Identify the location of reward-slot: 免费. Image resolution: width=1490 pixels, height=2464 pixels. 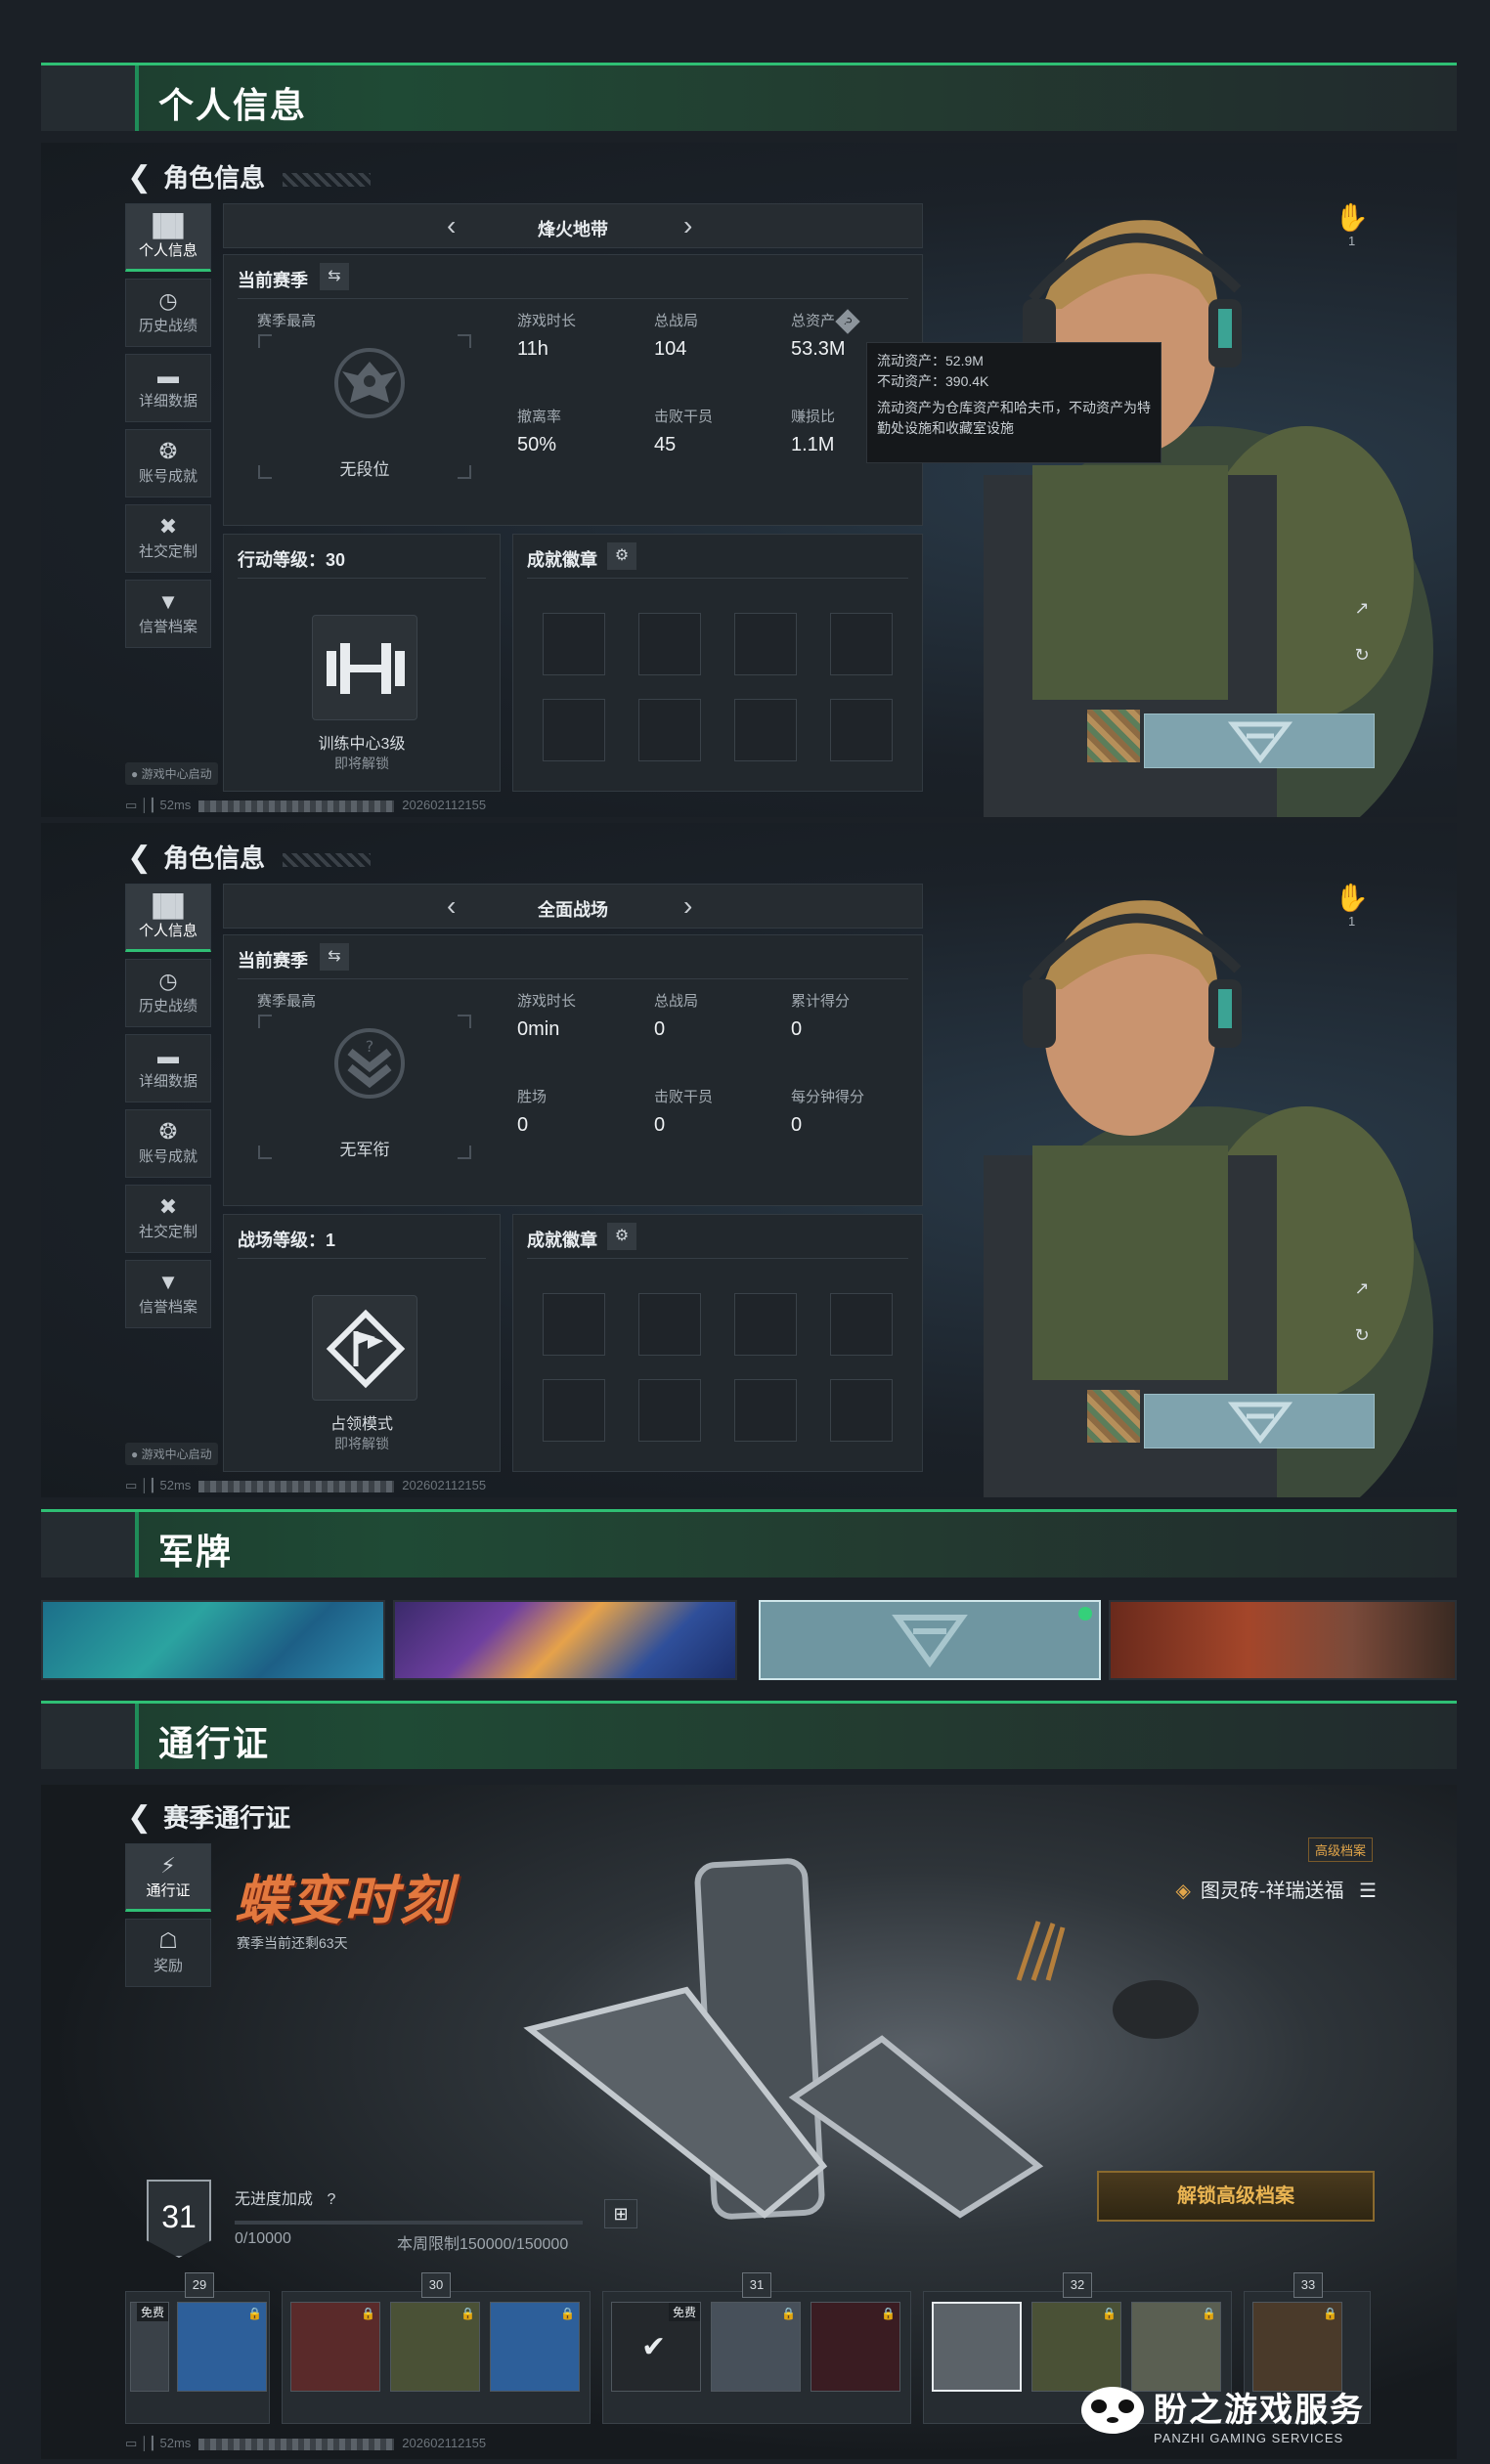
(149, 2347).